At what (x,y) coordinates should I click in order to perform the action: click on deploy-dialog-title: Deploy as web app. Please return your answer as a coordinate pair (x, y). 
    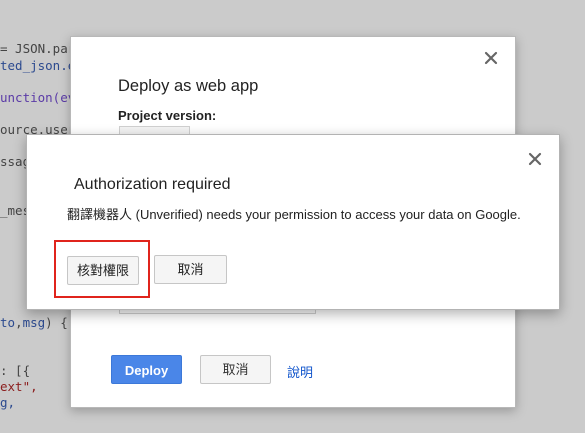
    Looking at the image, I should click on (188, 86).